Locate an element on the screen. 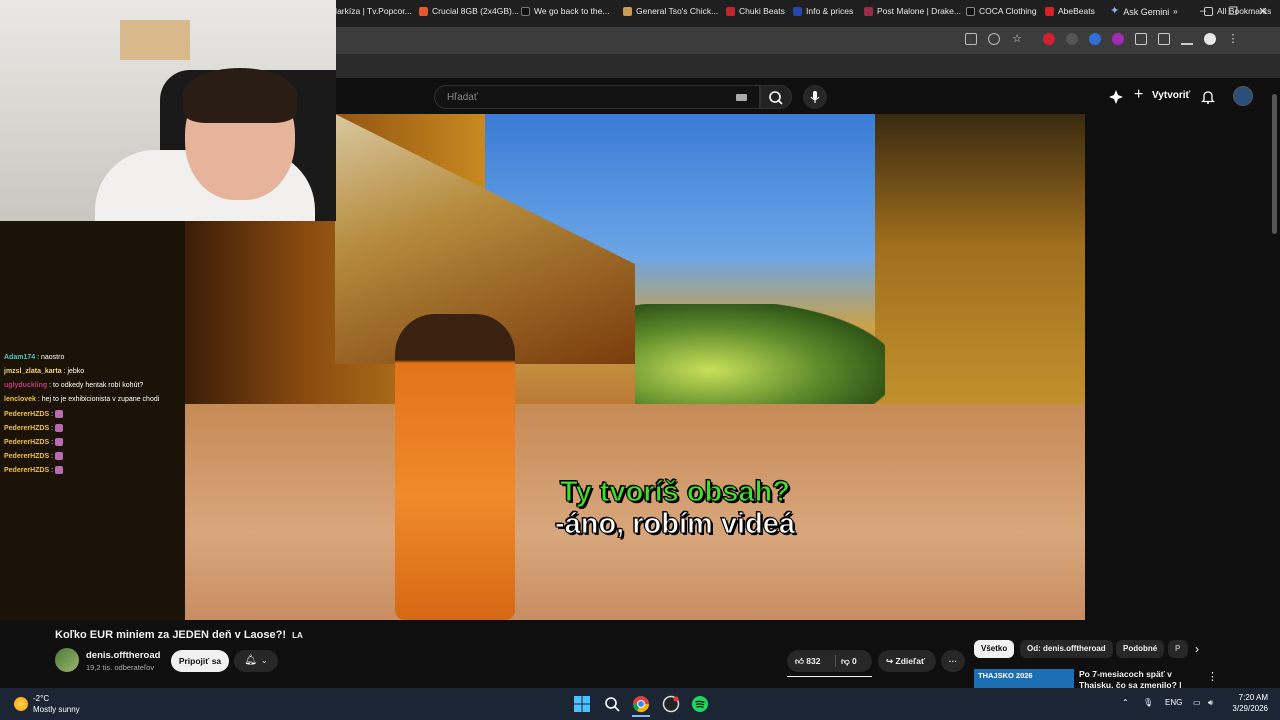  tray-microphone-icon: 🎙︎ is located at coordinates (1148, 702).